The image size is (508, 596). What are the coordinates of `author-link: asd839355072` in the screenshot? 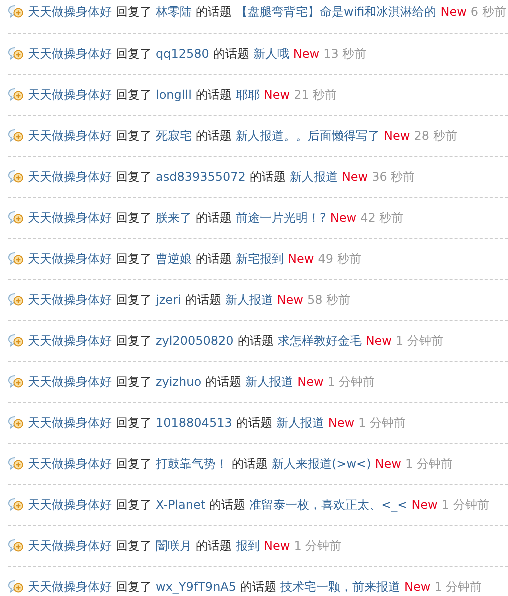 It's located at (201, 177).